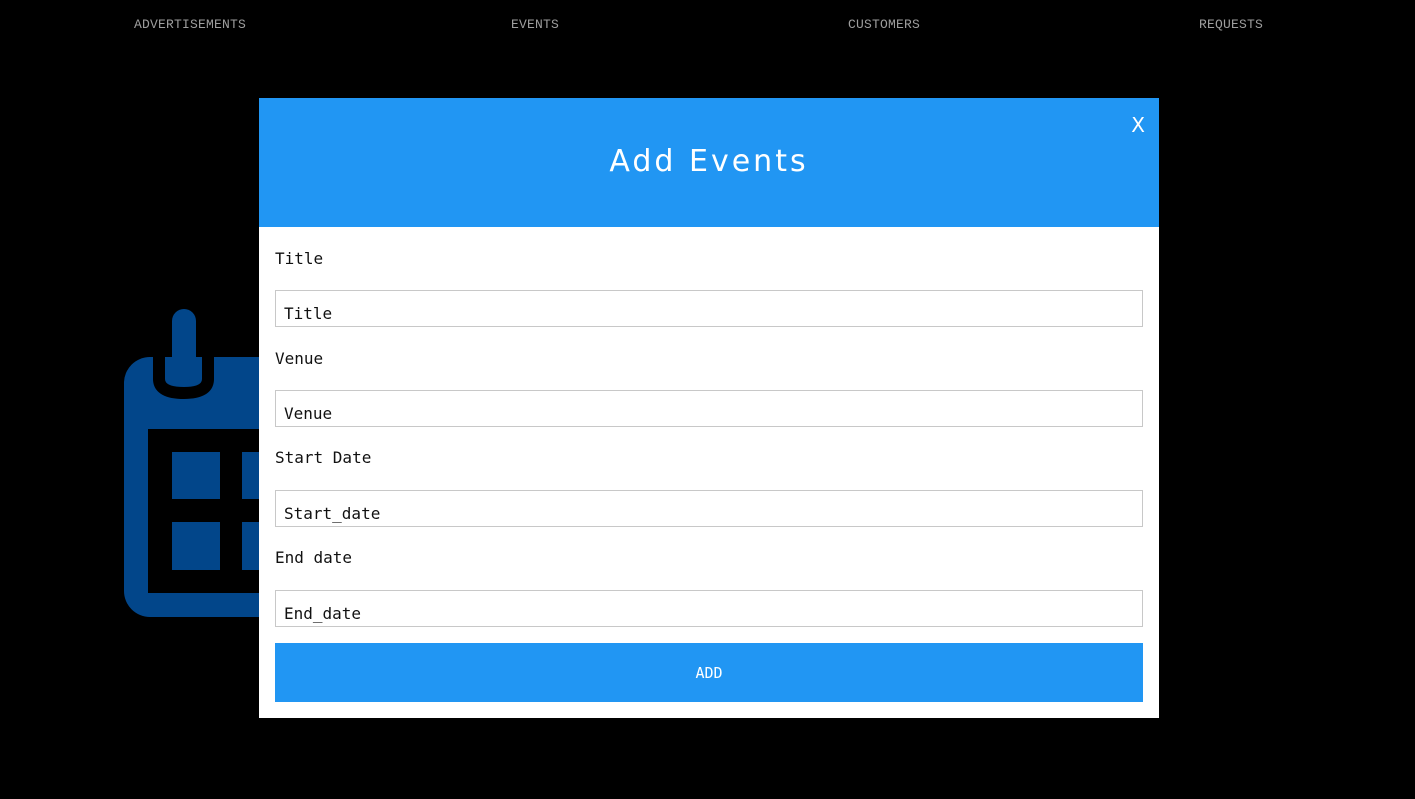  I want to click on start-date-label: Start Date, so click(323, 457).